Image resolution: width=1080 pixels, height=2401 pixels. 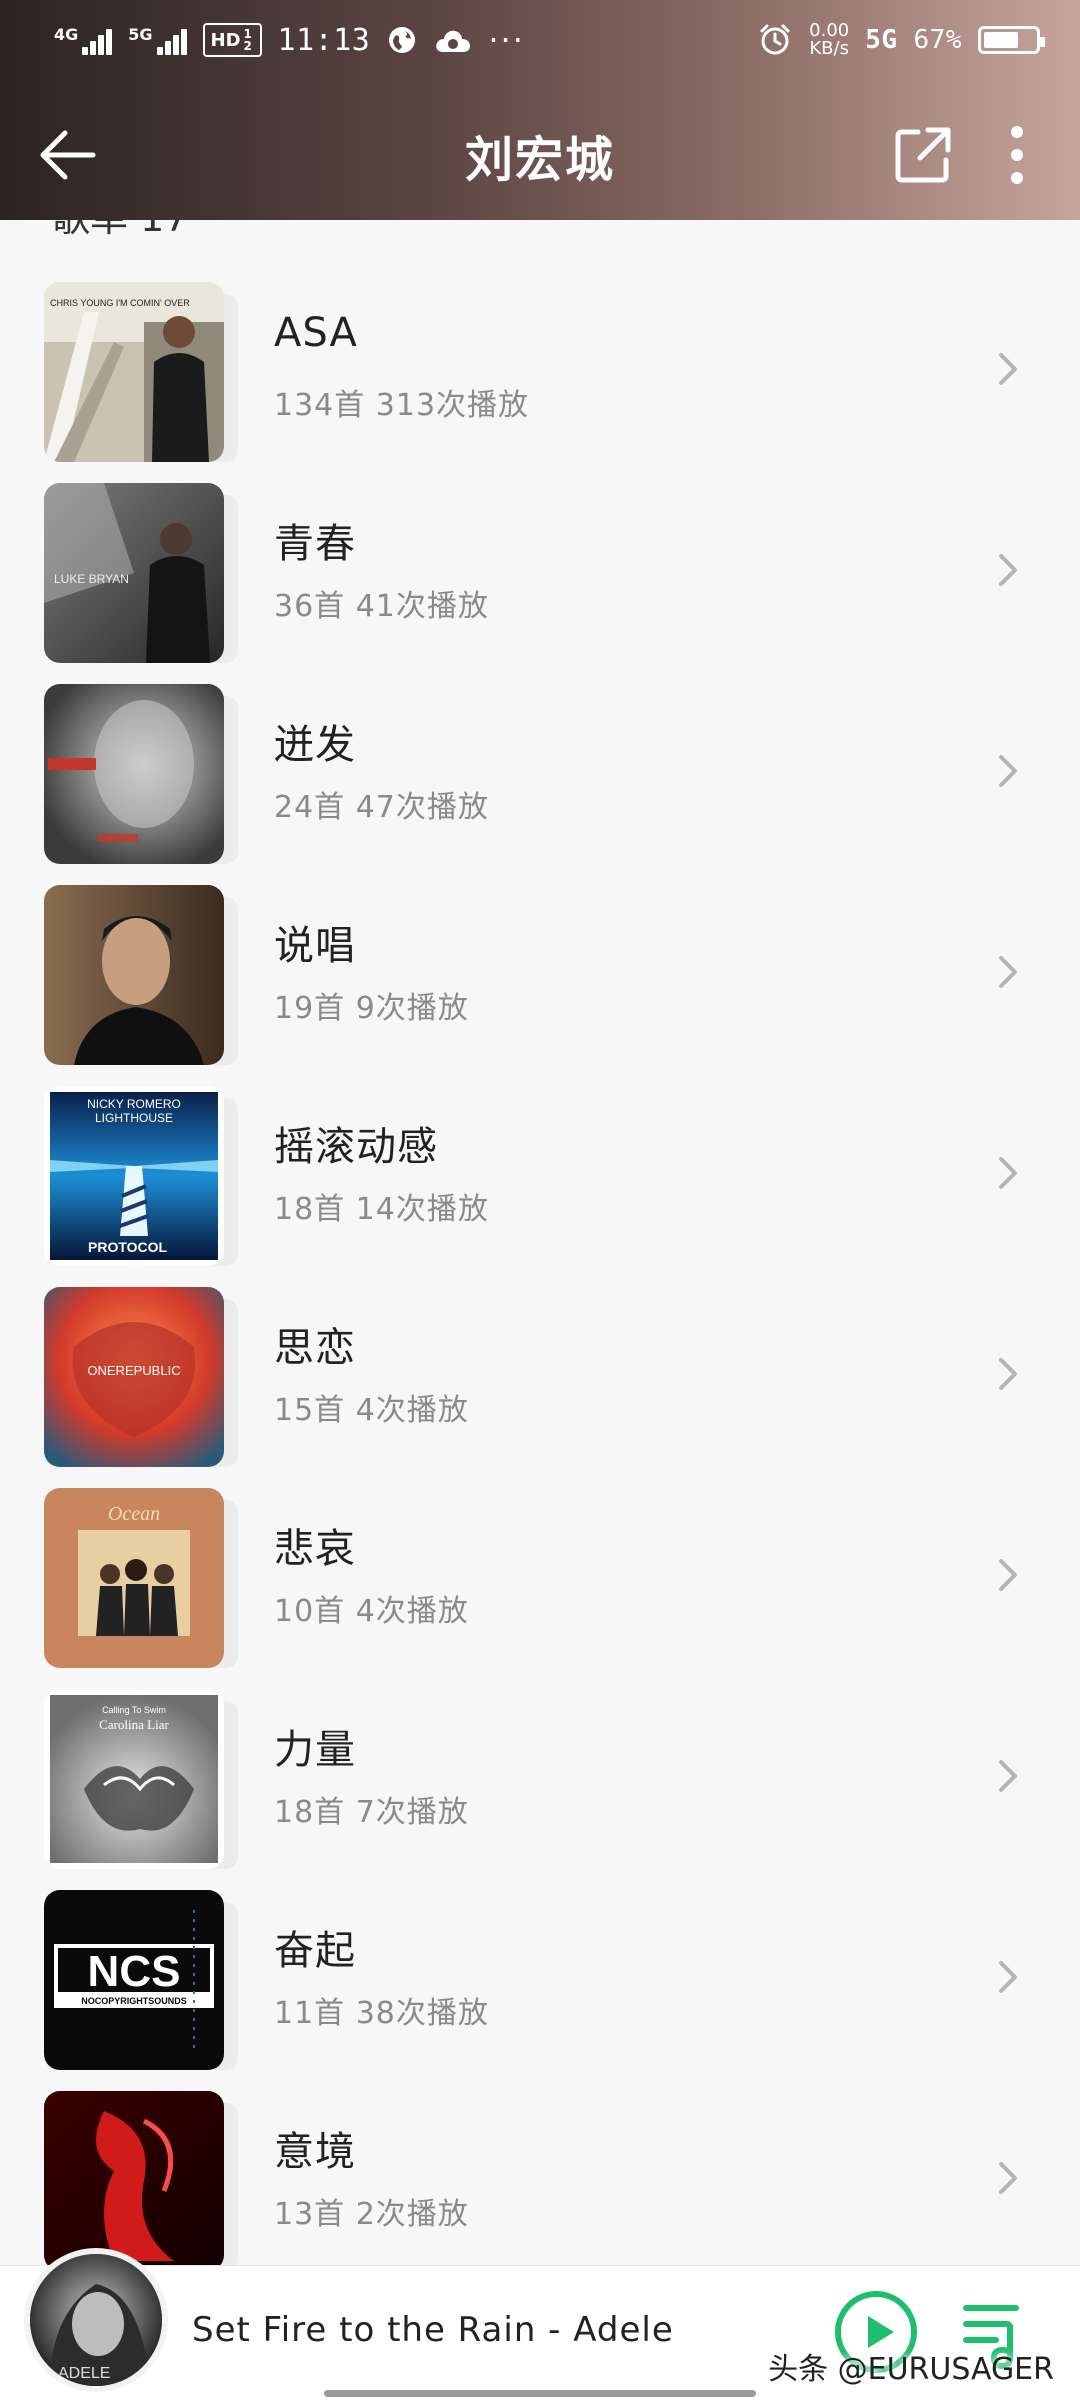 I want to click on now-playing-title: Set Fire to the Rain - Adele, so click(x=433, y=2330).